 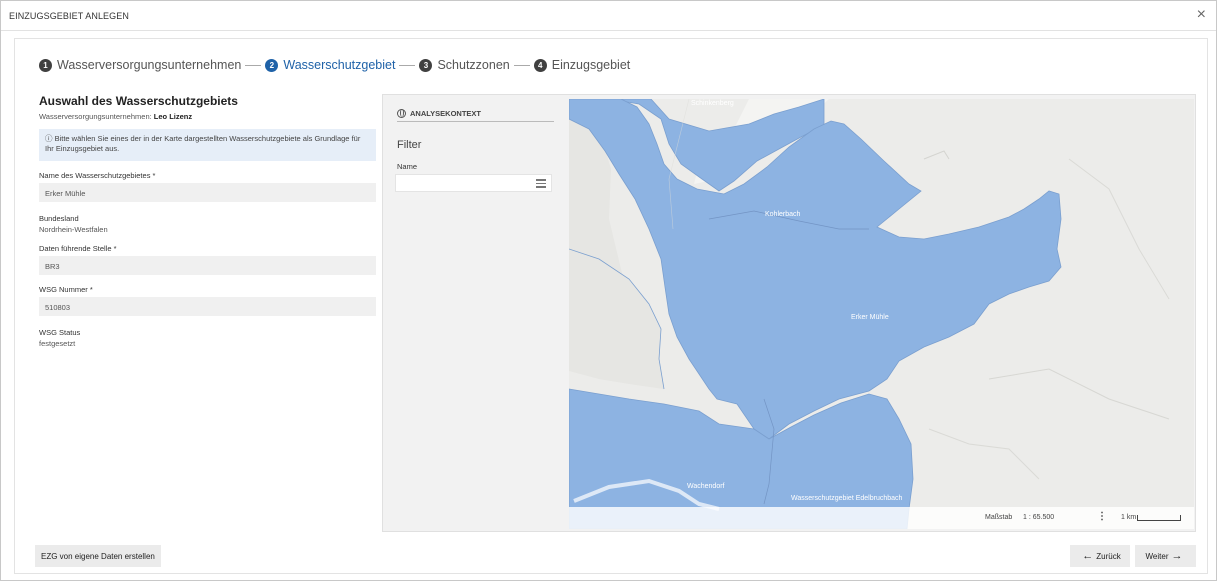 What do you see at coordinates (608, 16) in the screenshot?
I see `dialog-header: EINZUGSGEBIET ANLEGEN ×` at bounding box center [608, 16].